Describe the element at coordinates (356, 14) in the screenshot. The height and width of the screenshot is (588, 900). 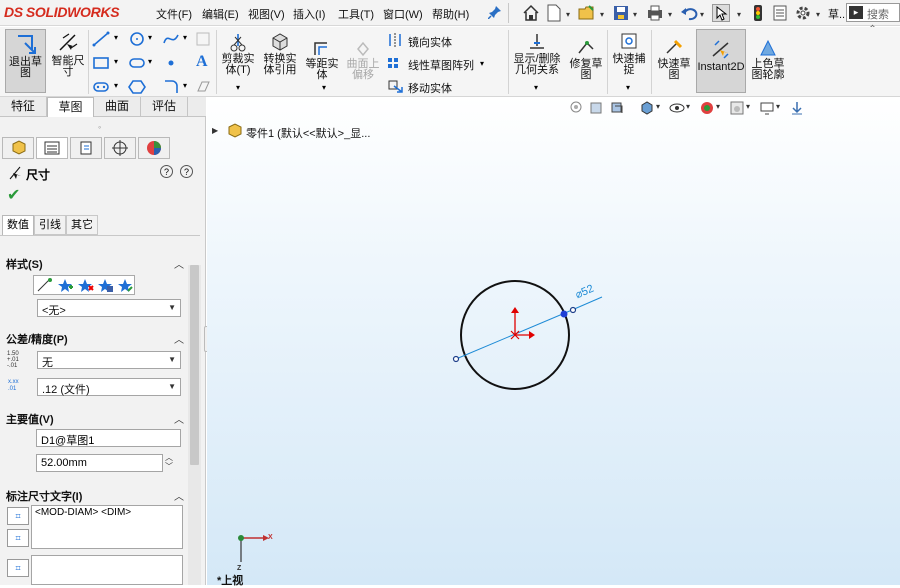
I see `menu-tools: 工具(T)` at that location.